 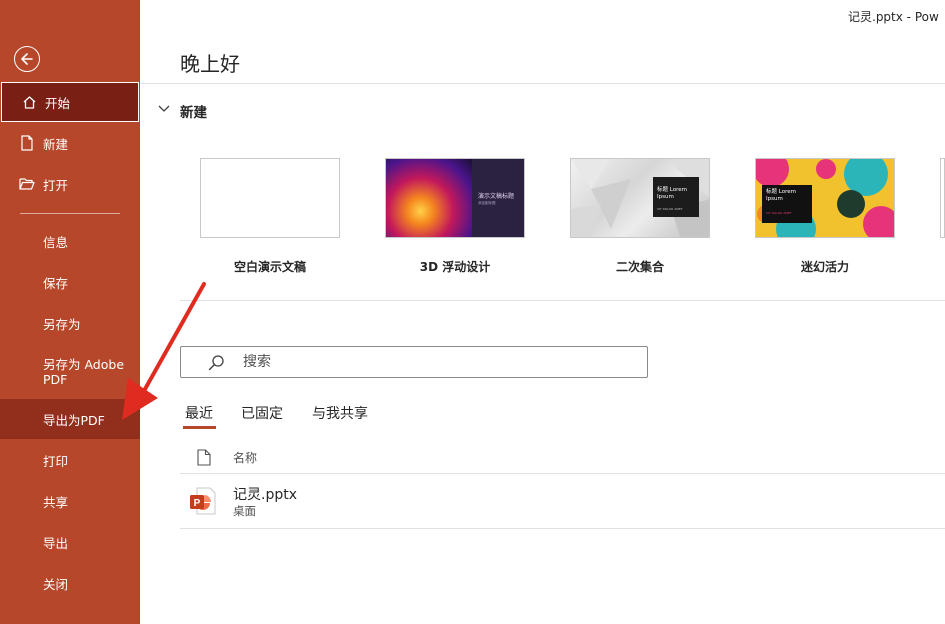 I want to click on file-type-header-icon, so click(x=204, y=457).